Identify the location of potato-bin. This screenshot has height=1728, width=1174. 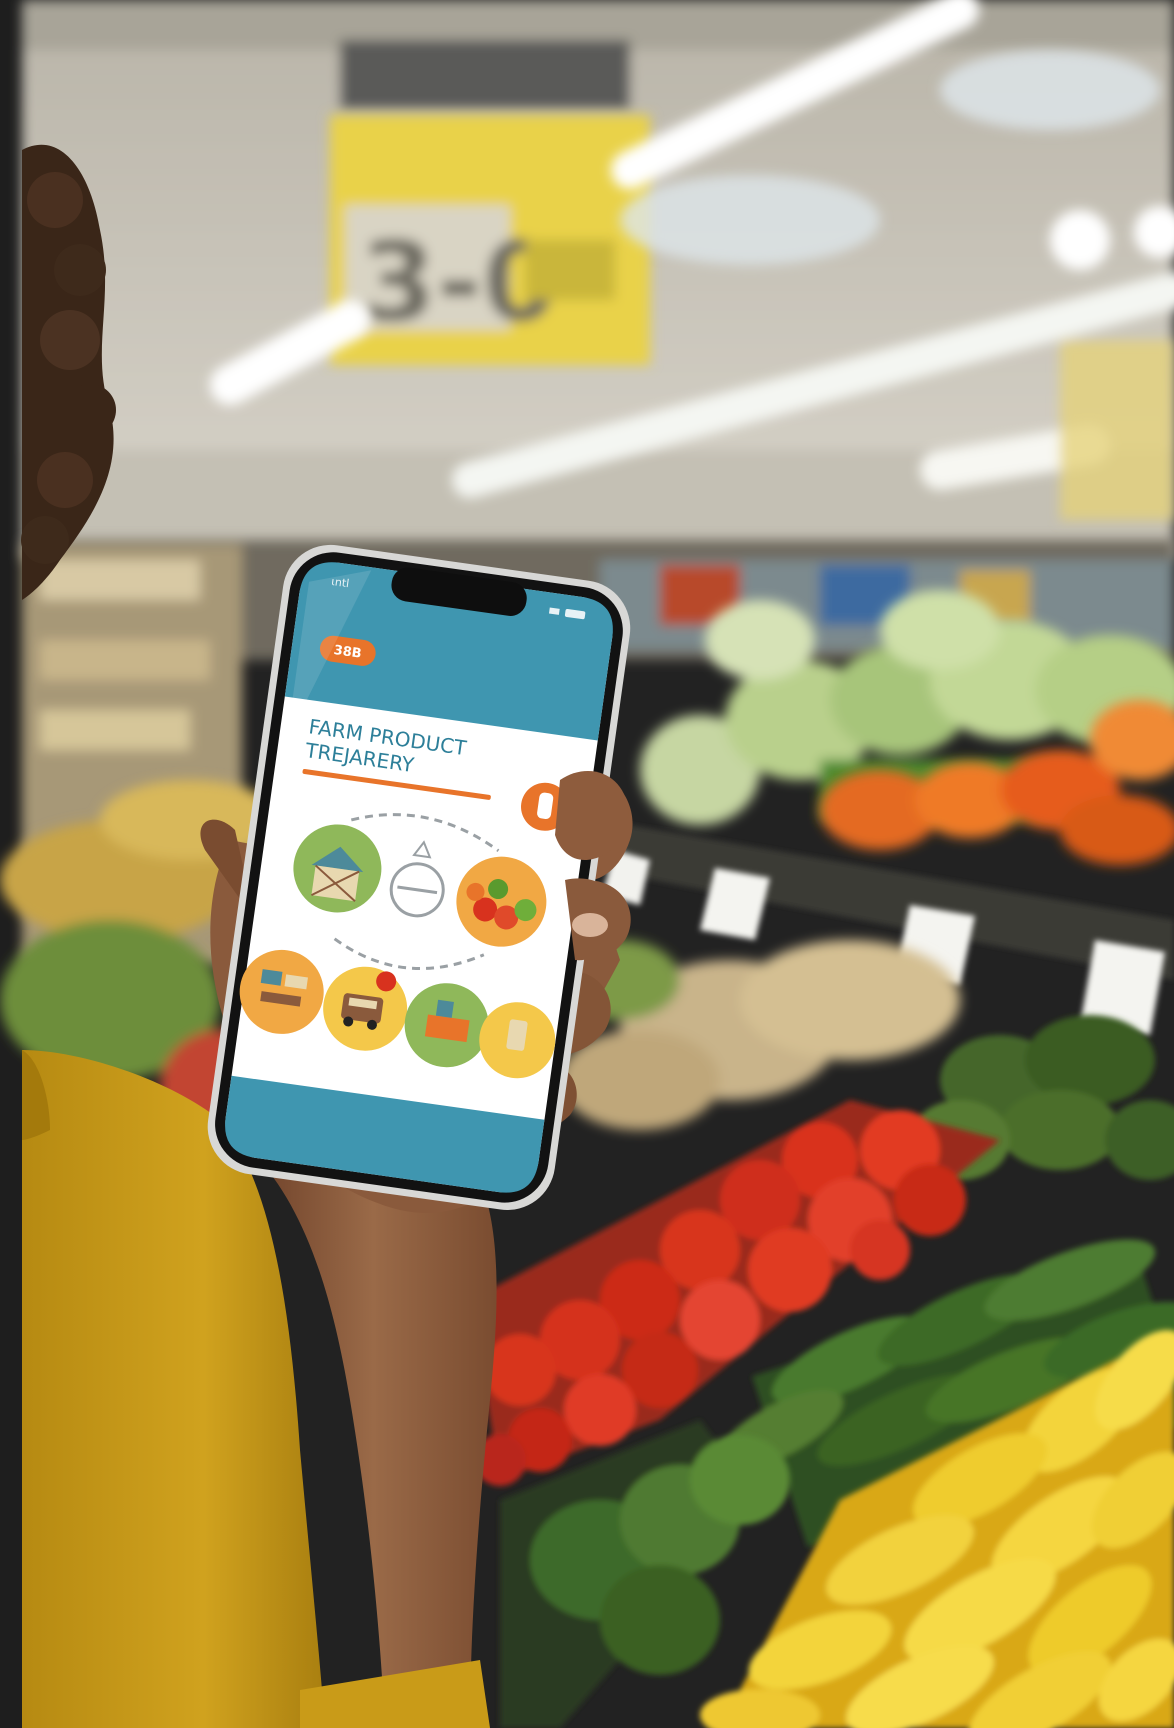
(760, 1035).